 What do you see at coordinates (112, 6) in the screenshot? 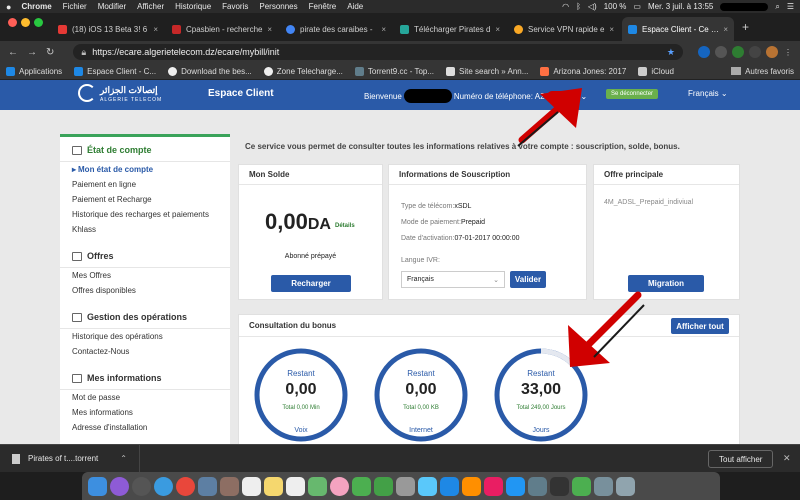
I see `menu-modifier: Modifier` at bounding box center [112, 6].